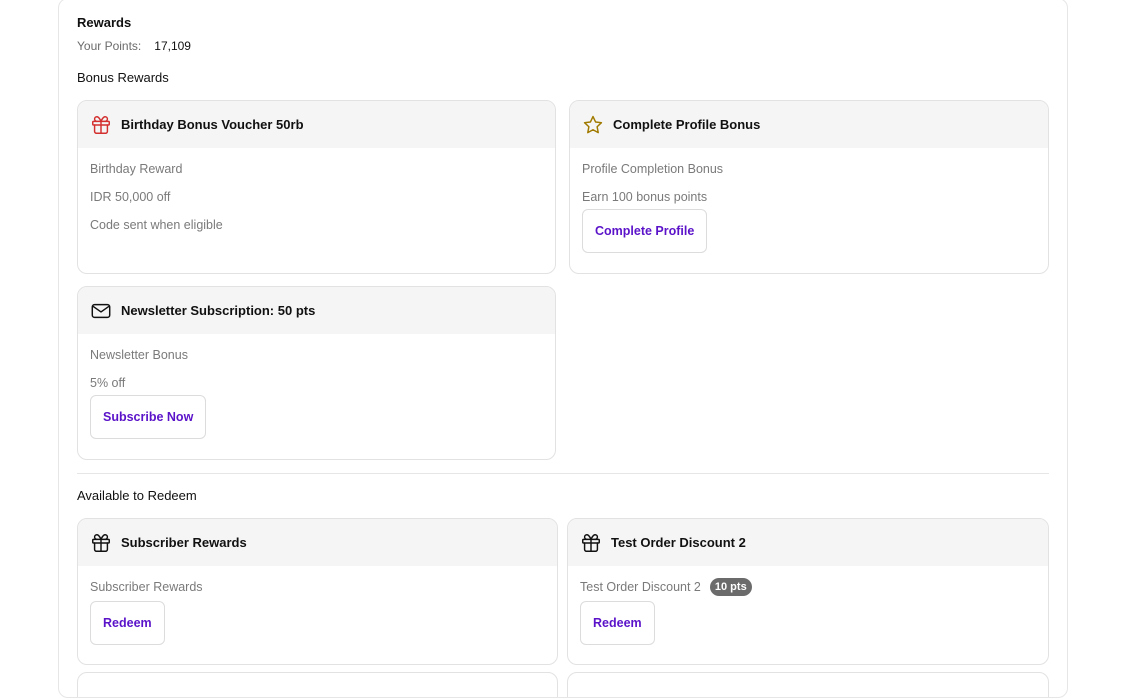 This screenshot has height=698, width=1131. What do you see at coordinates (136, 169) in the screenshot?
I see `card-line: Birthday Reward` at bounding box center [136, 169].